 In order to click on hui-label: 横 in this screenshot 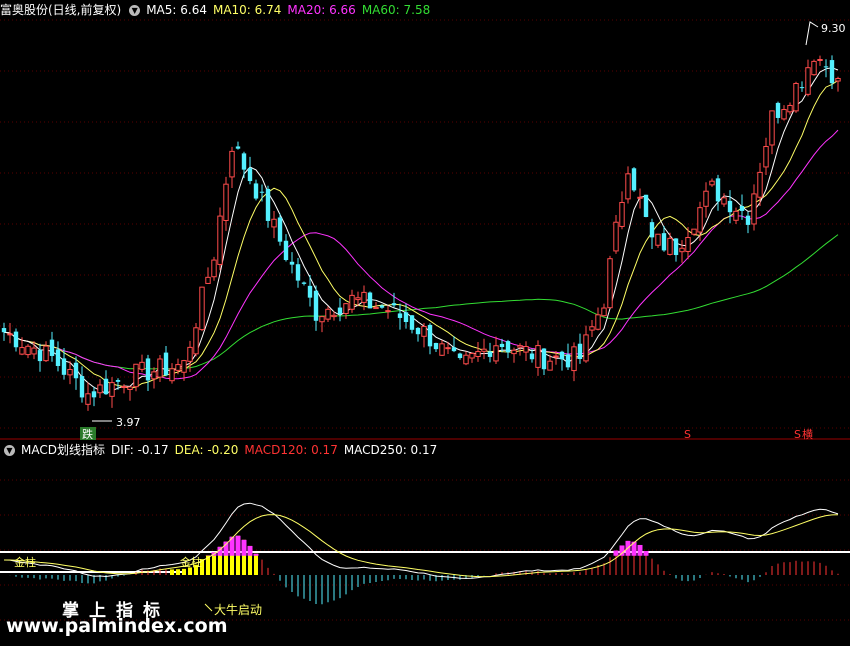, I will do `click(807, 434)`.